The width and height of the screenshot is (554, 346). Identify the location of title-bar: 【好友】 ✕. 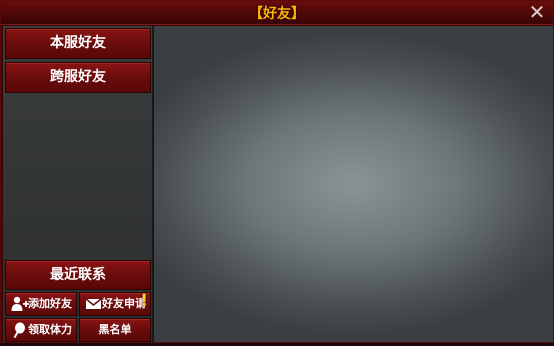
(277, 13).